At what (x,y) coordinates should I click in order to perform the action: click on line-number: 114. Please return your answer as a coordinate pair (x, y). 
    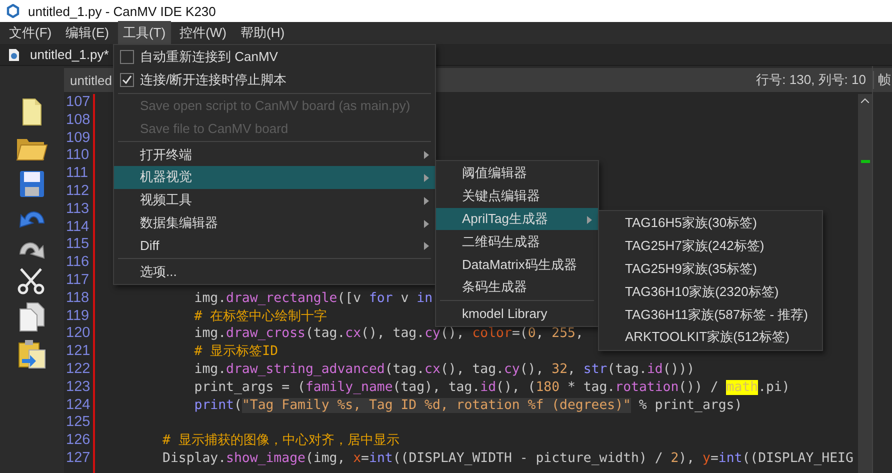
    Looking at the image, I should click on (77, 227).